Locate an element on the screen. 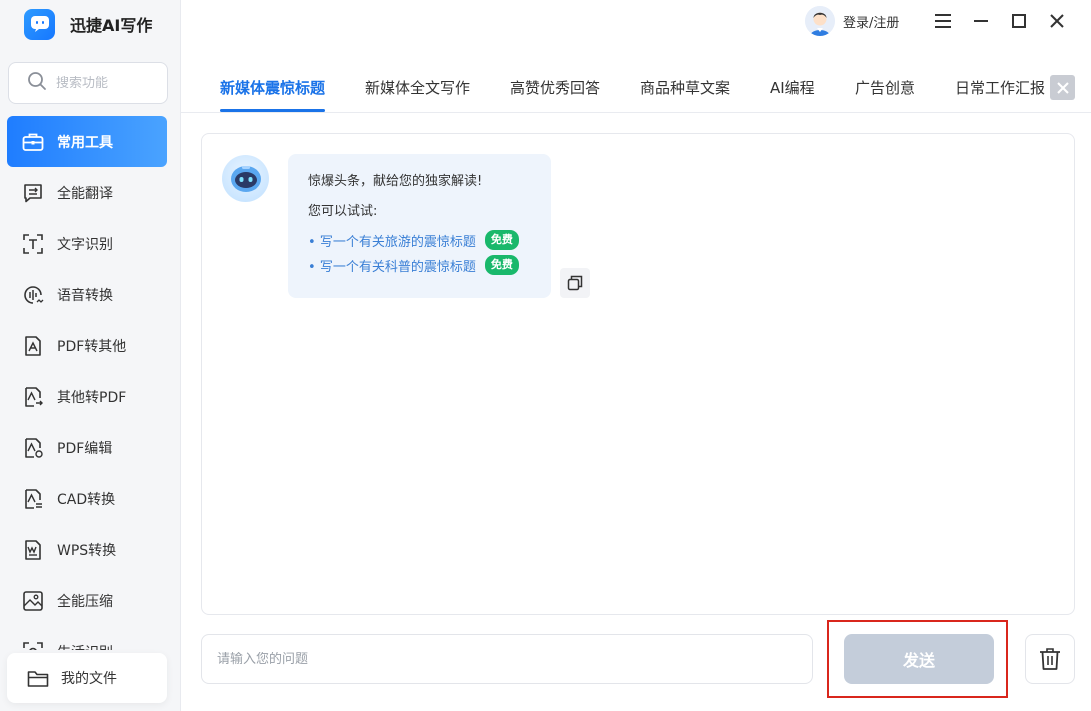 The image size is (1091, 711). life-recognition-icon is located at coordinates (33, 645).